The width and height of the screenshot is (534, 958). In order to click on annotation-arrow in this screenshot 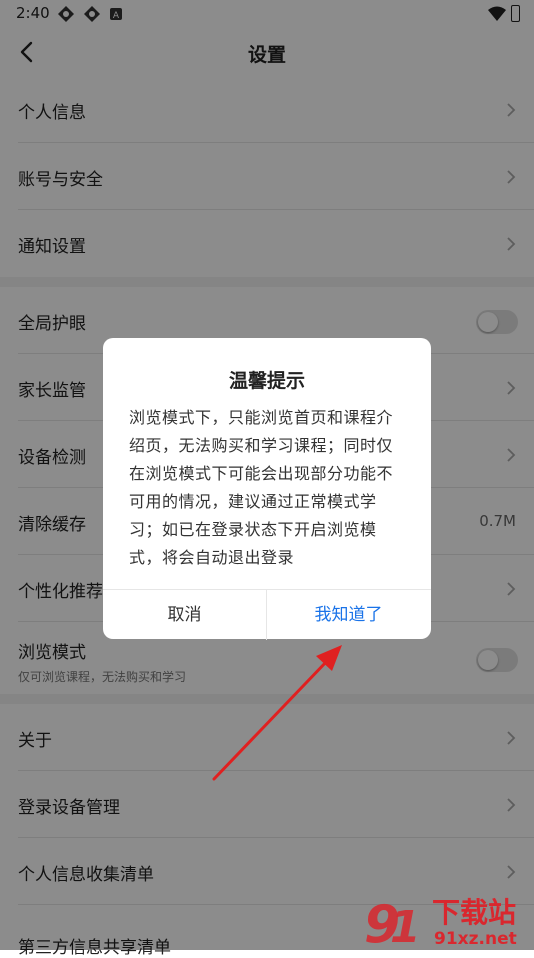, I will do `click(277, 713)`.